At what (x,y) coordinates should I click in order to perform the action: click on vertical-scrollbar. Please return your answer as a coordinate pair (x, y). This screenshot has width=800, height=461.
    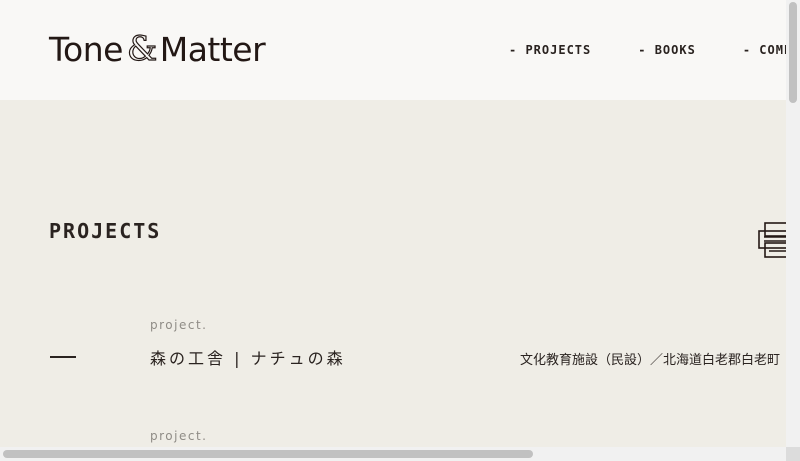
    Looking at the image, I should click on (793, 223).